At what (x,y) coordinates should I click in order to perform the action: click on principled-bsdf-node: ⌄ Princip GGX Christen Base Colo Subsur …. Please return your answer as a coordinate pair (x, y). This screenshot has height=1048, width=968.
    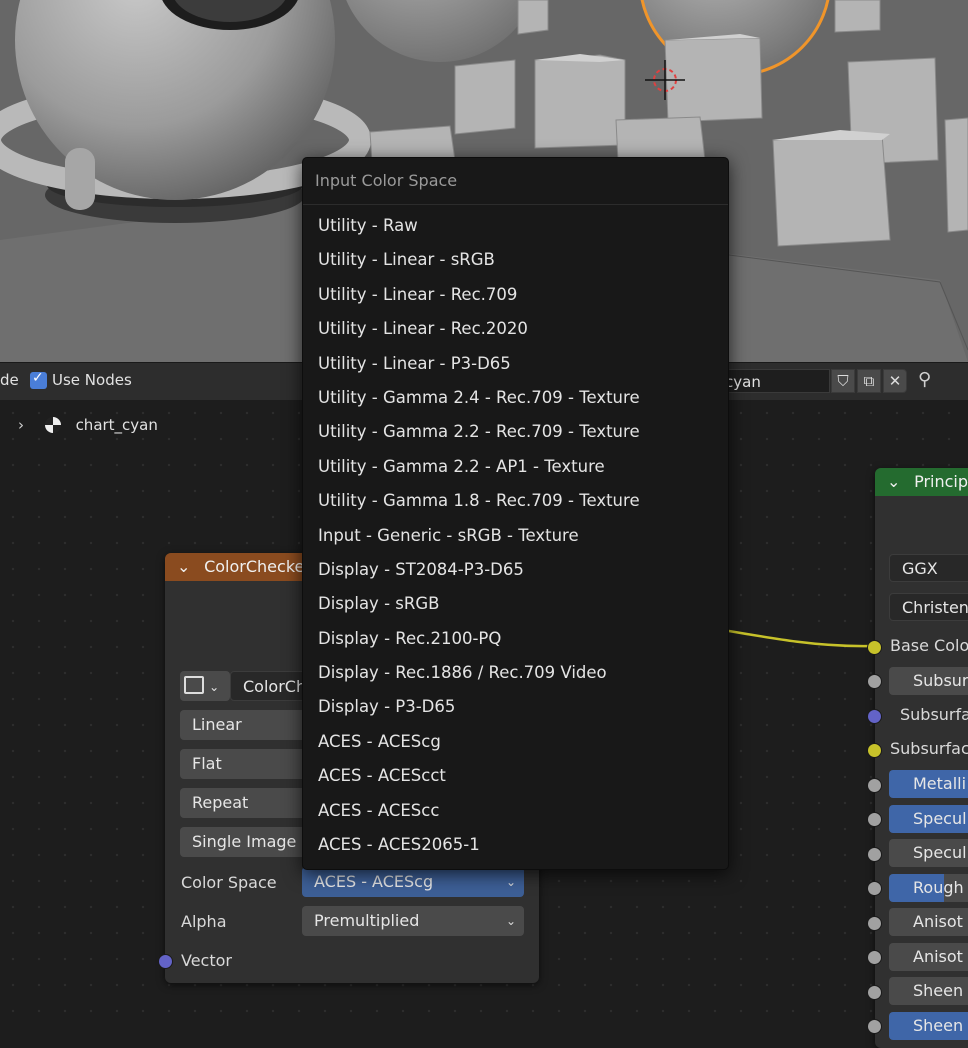
    Looking at the image, I should click on (917, 758).